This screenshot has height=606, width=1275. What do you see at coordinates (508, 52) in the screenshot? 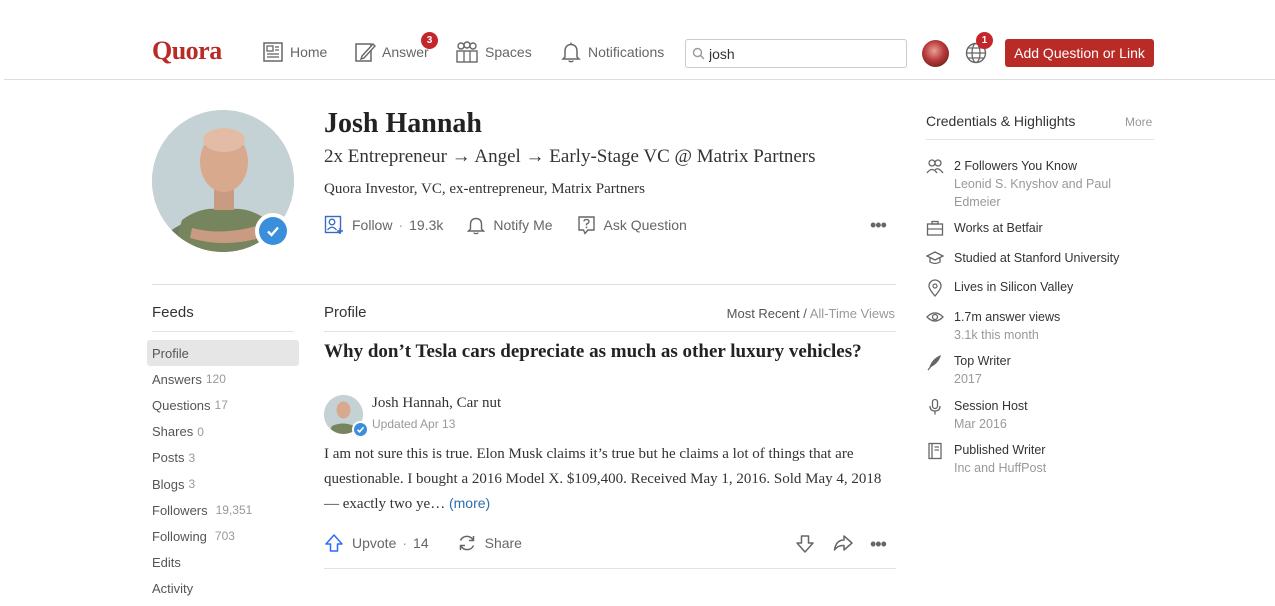
I see `nav-spaces-label: Spaces` at bounding box center [508, 52].